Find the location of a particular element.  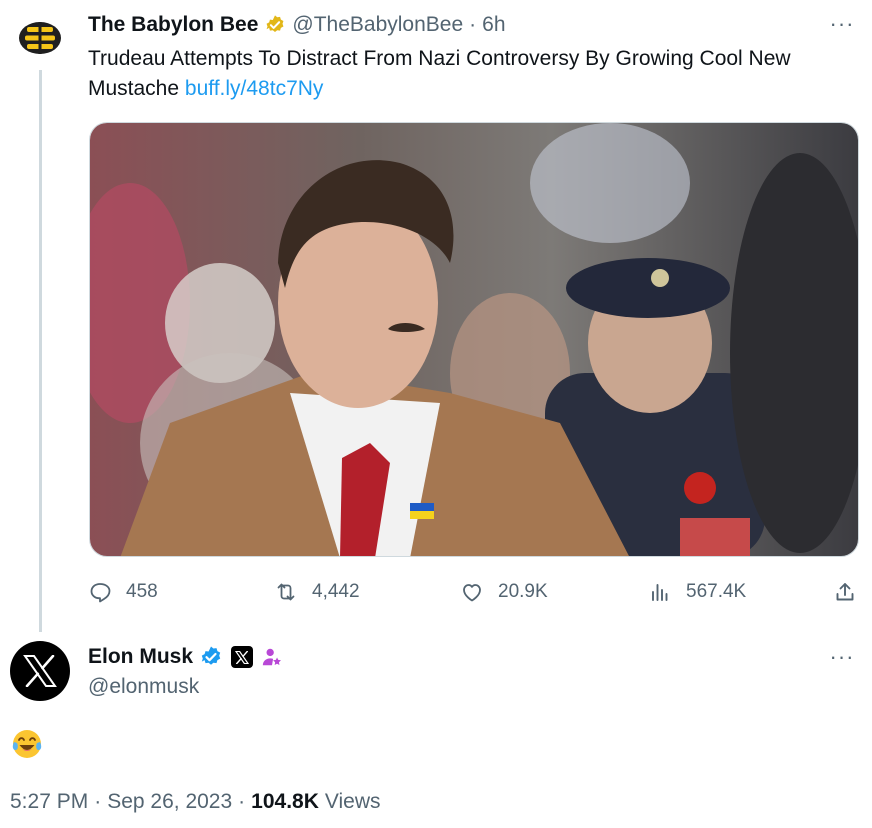

reply-count: 458 is located at coordinates (142, 591).